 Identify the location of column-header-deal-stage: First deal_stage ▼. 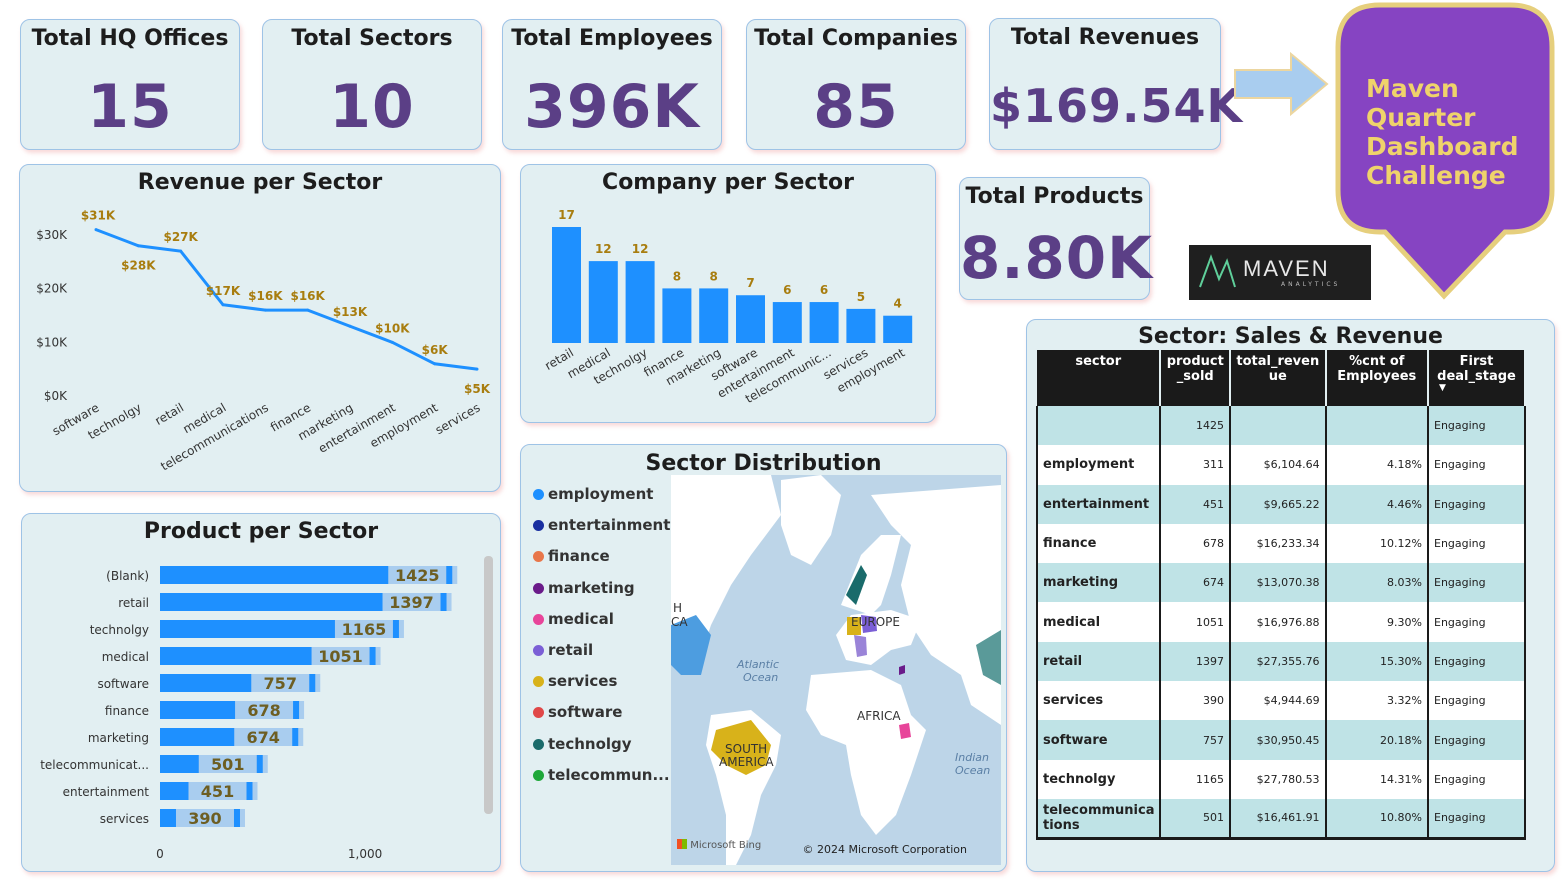
(1477, 378).